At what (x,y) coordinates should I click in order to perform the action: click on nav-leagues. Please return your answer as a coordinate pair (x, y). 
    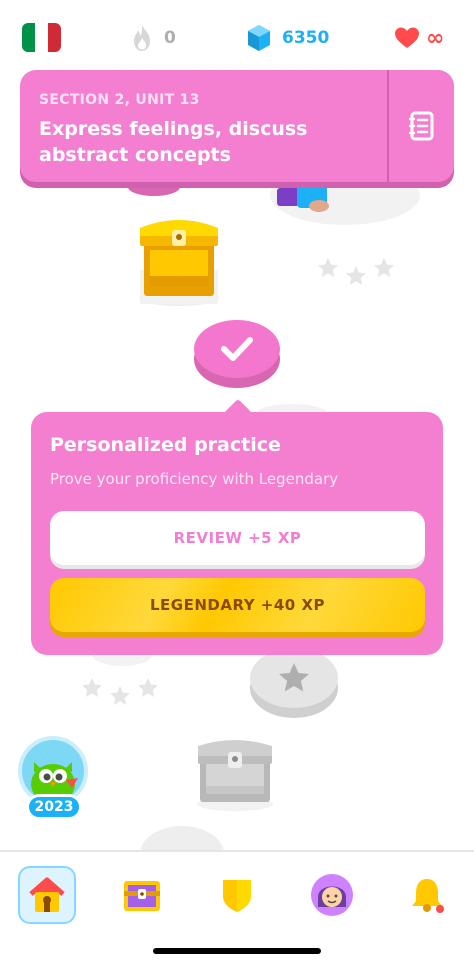
    Looking at the image, I should click on (237, 895).